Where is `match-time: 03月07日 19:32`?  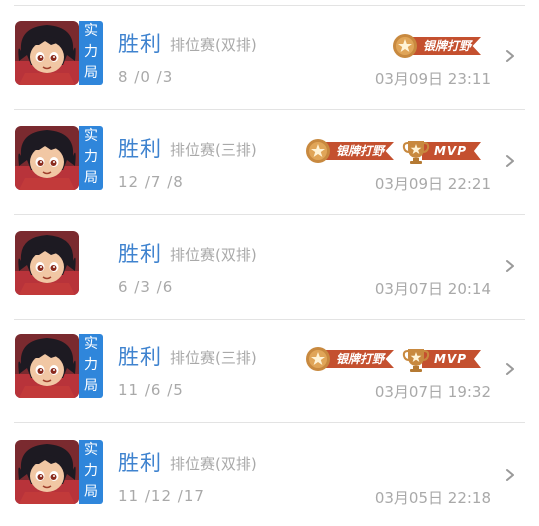
match-time: 03月07日 19:32 is located at coordinates (432, 392).